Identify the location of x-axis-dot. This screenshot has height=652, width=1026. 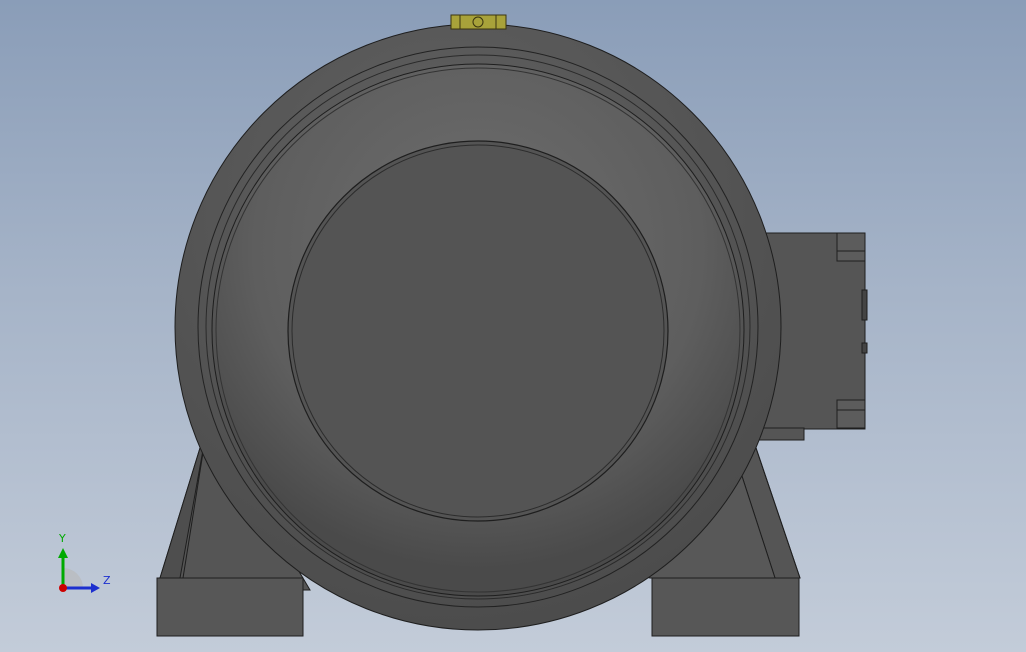
(63, 588).